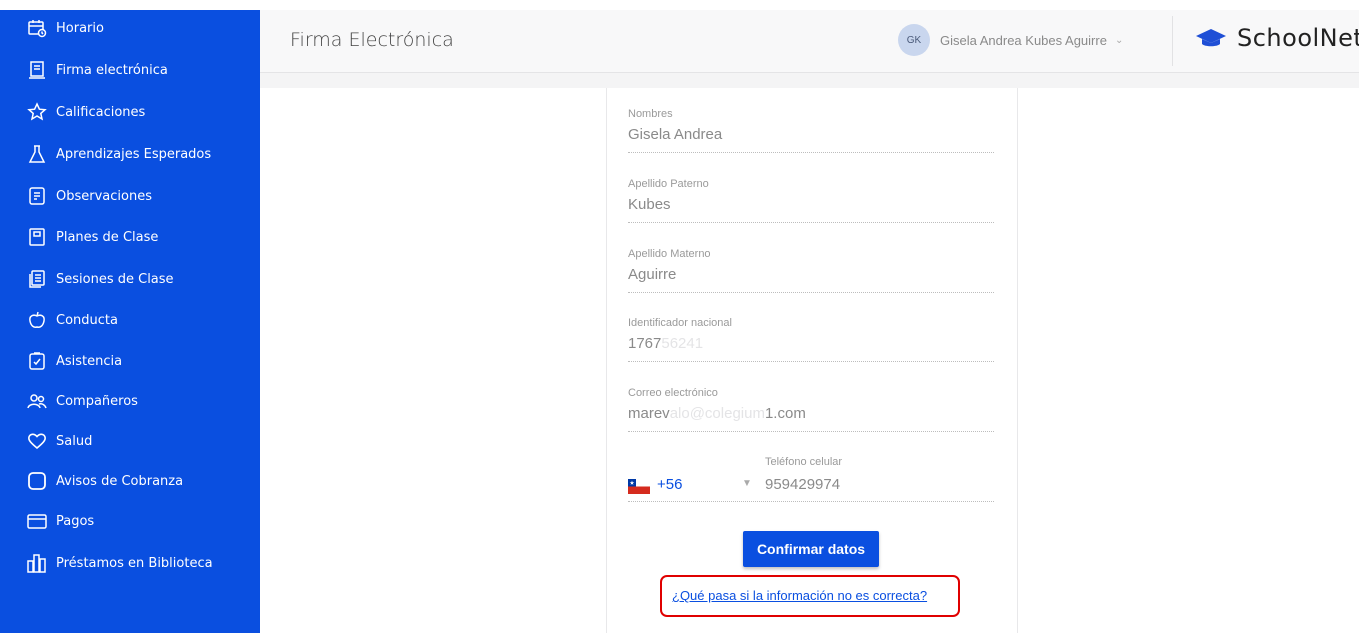 This screenshot has width=1359, height=633. I want to click on field-value: Aguirre, so click(652, 274).